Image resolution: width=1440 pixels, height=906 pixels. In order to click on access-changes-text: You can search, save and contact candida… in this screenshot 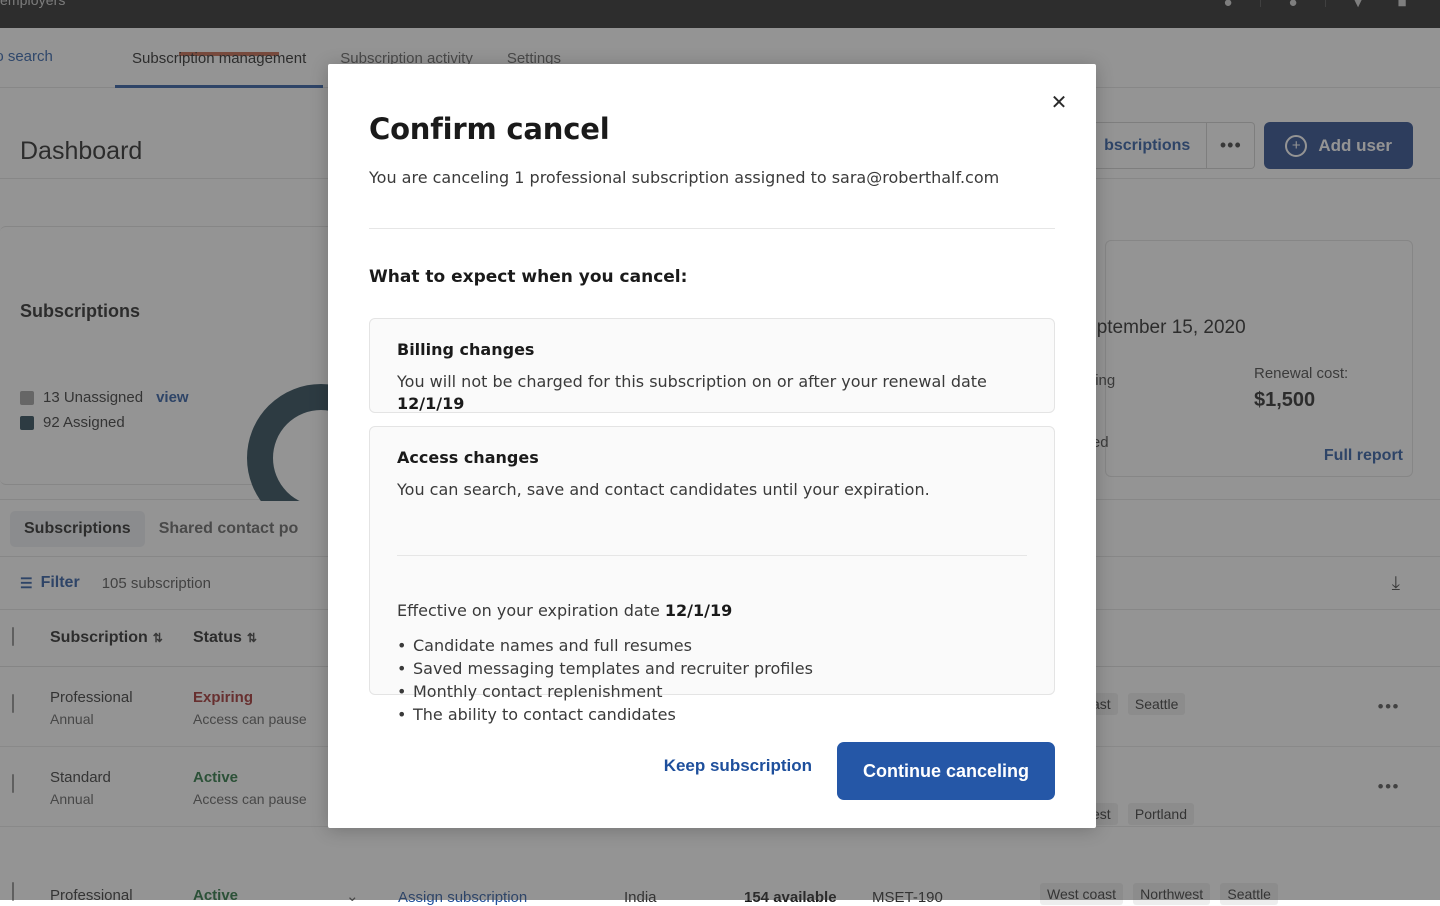, I will do `click(713, 490)`.